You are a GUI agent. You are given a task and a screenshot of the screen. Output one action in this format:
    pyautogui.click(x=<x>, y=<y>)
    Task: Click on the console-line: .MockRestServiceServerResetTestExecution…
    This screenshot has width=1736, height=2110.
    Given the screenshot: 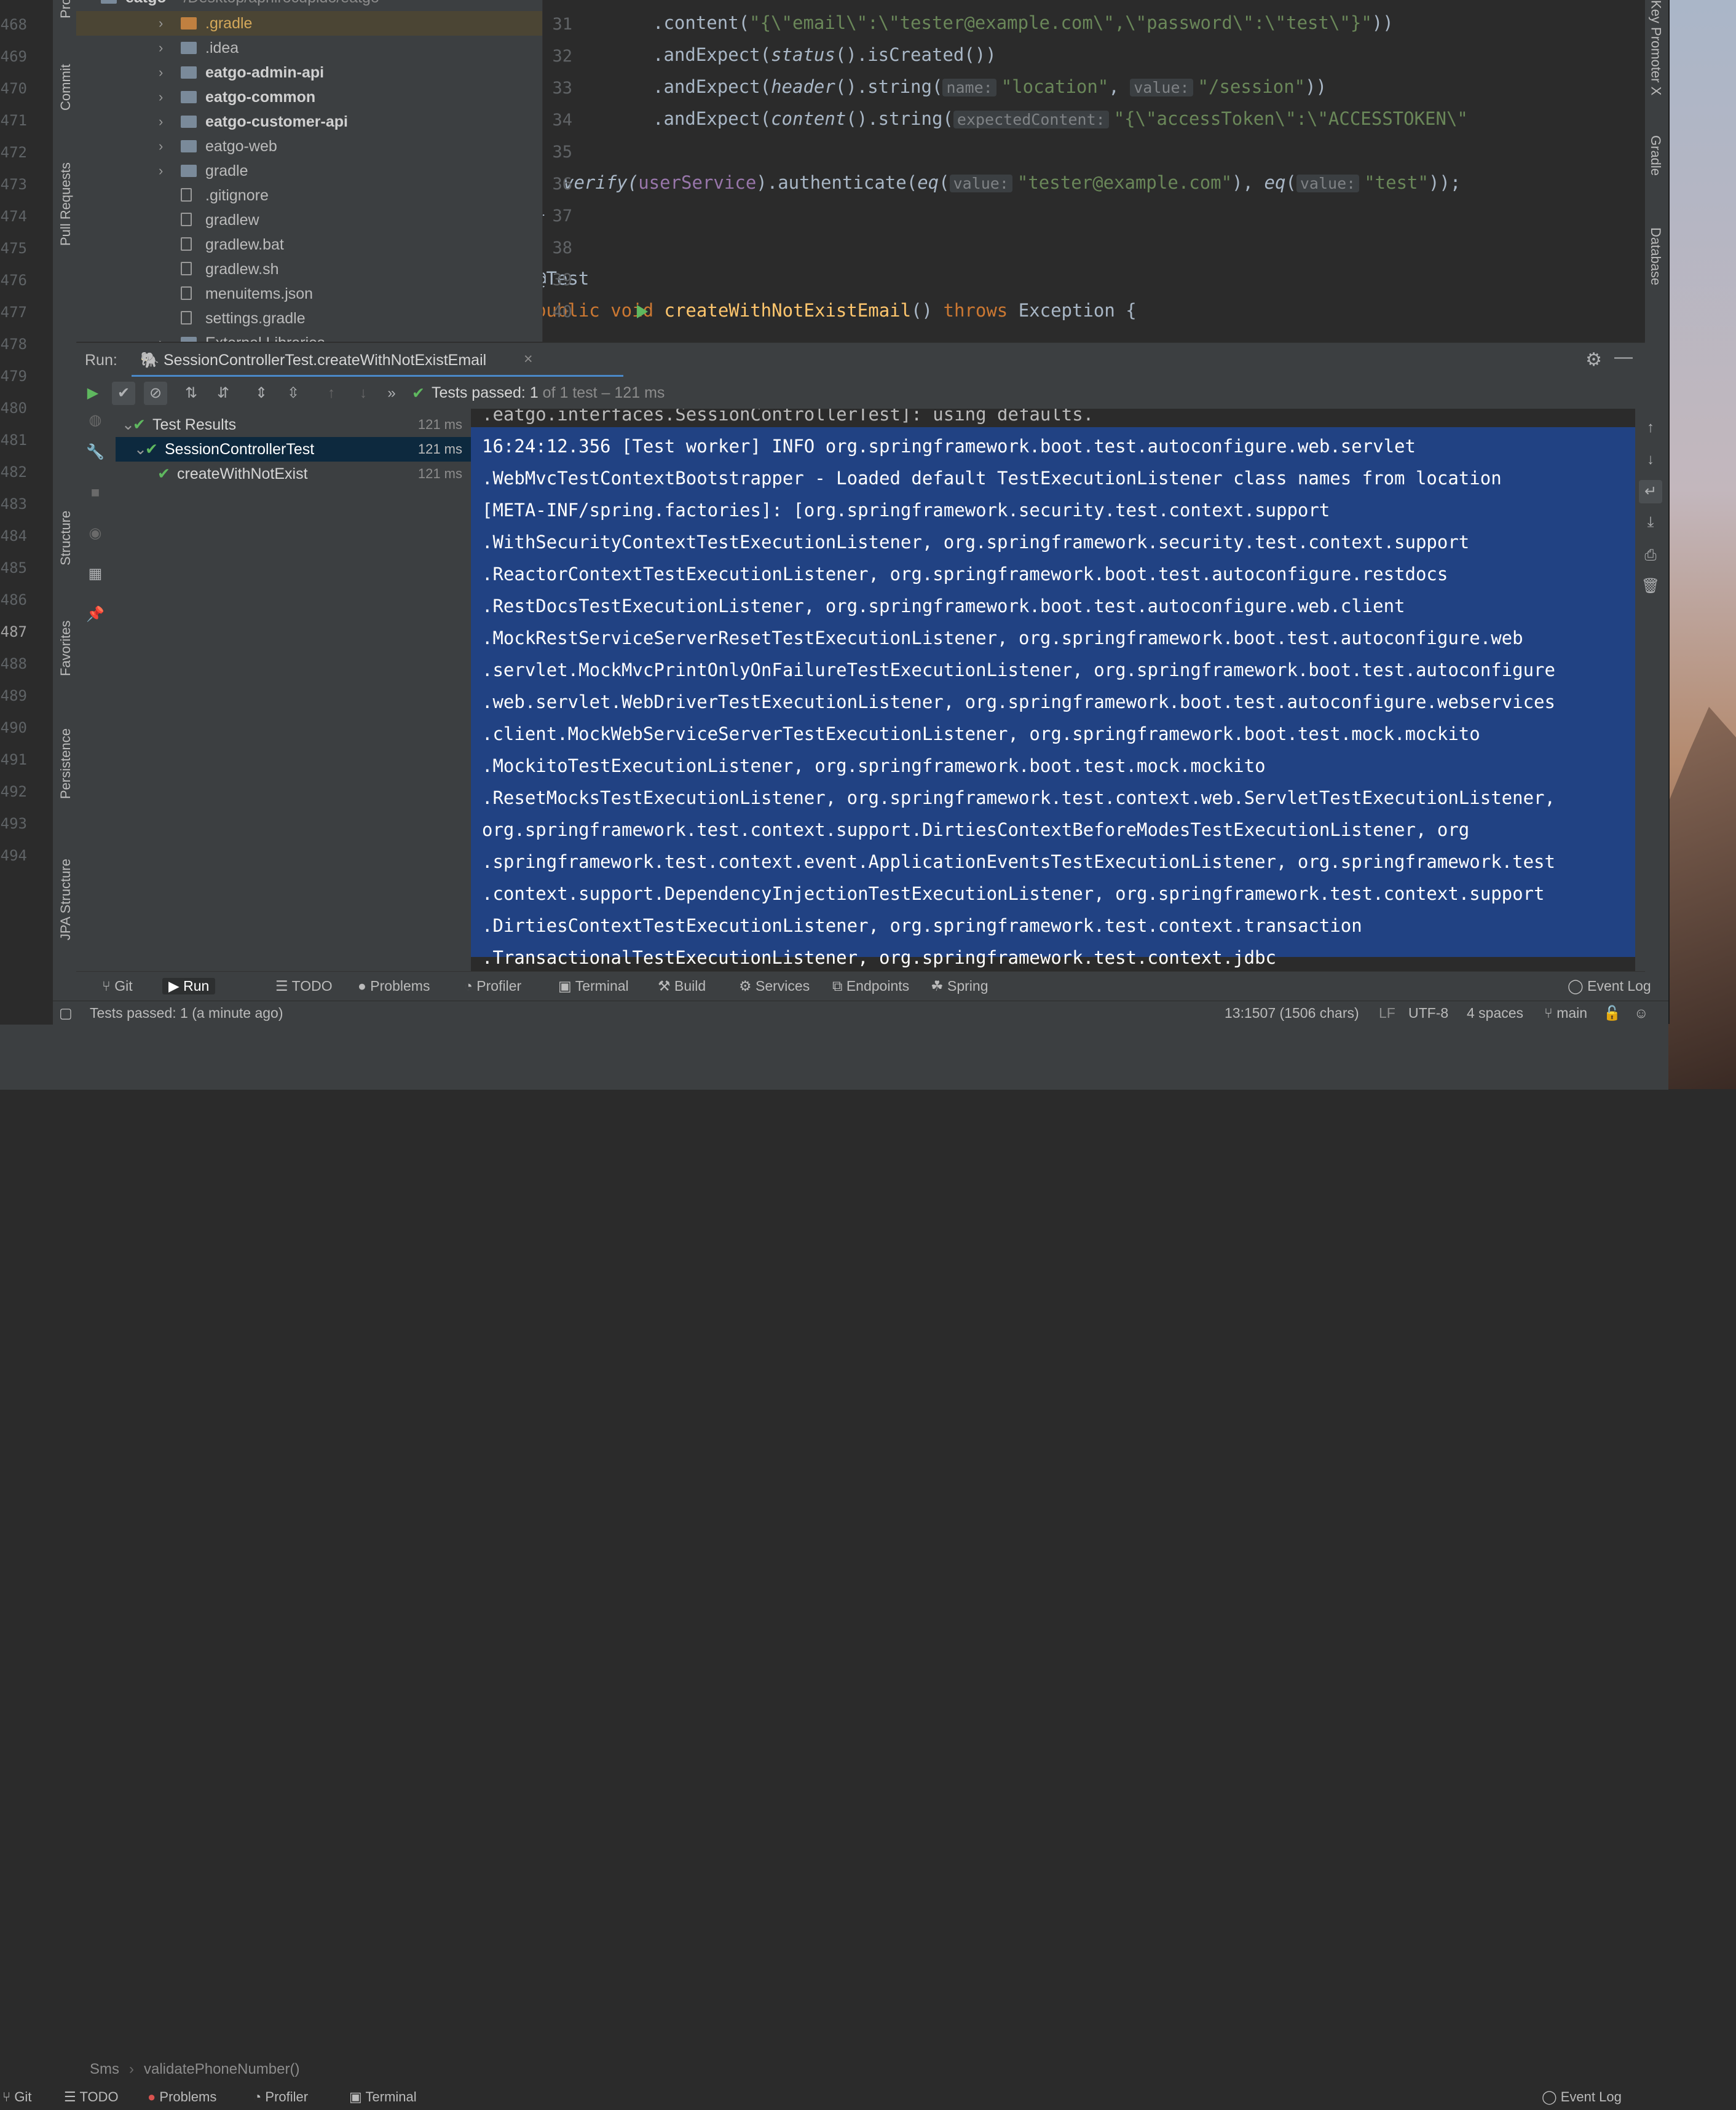 What is the action you would take?
    pyautogui.click(x=1002, y=638)
    